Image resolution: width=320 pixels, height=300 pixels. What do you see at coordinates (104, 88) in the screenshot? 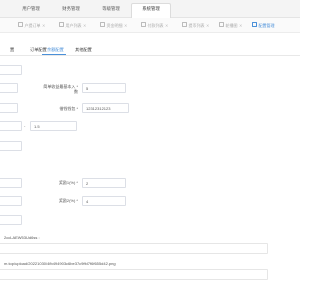
I see `min-withdraw-input: 5` at bounding box center [104, 88].